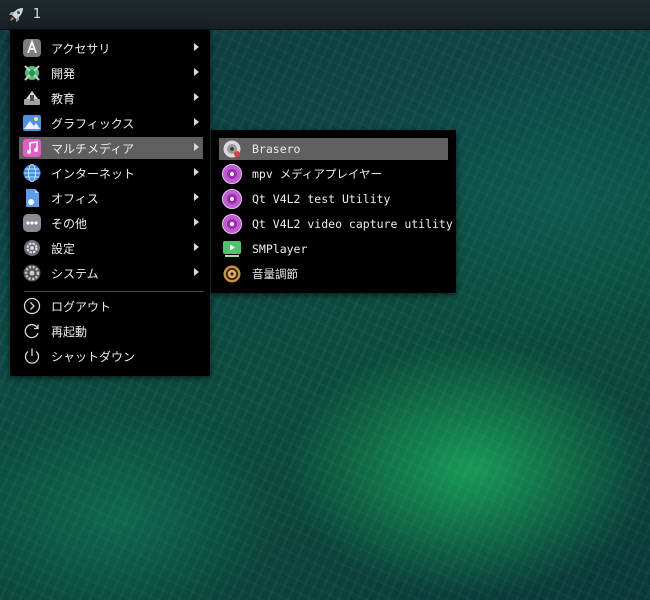 This screenshot has width=650, height=600. What do you see at coordinates (32, 198) in the screenshot?
I see `office-icon` at bounding box center [32, 198].